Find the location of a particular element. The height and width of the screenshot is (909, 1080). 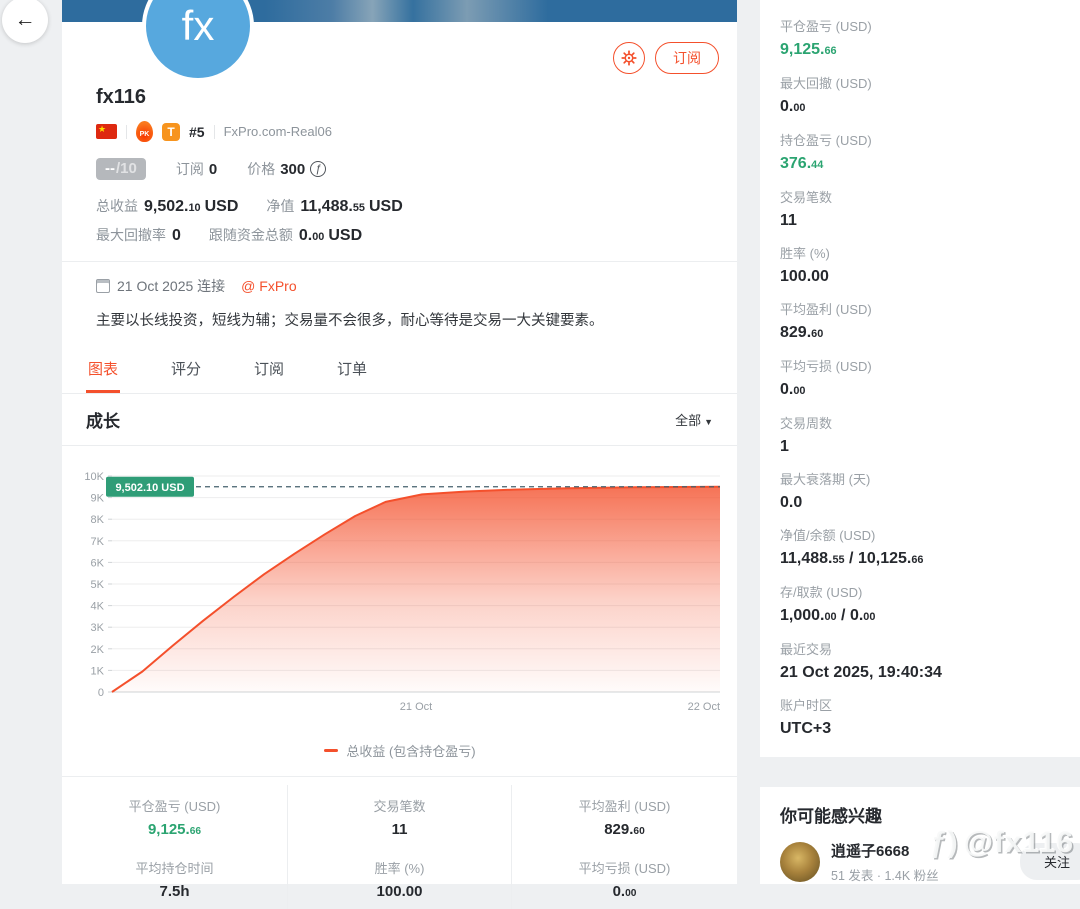

score-row: --/10 订阅 0 价格 300 ƒ is located at coordinates (399, 169).